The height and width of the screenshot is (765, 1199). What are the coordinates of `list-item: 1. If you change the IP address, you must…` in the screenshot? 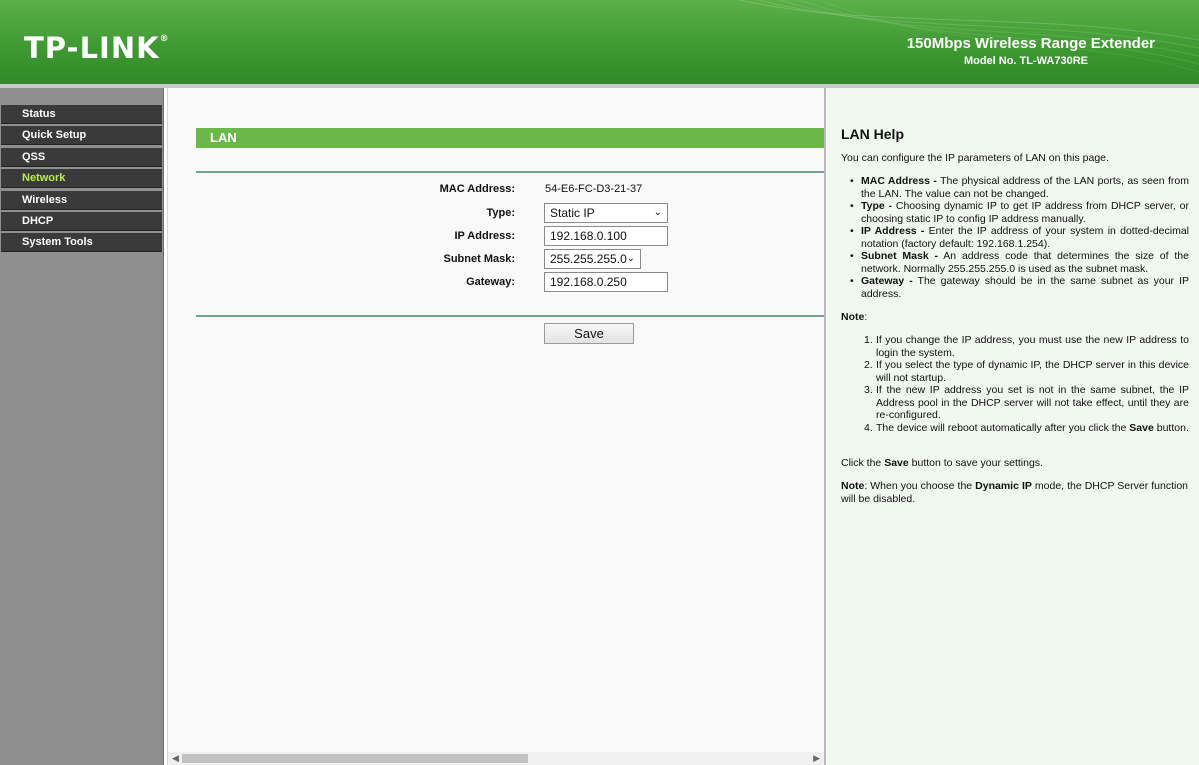 It's located at (1026, 346).